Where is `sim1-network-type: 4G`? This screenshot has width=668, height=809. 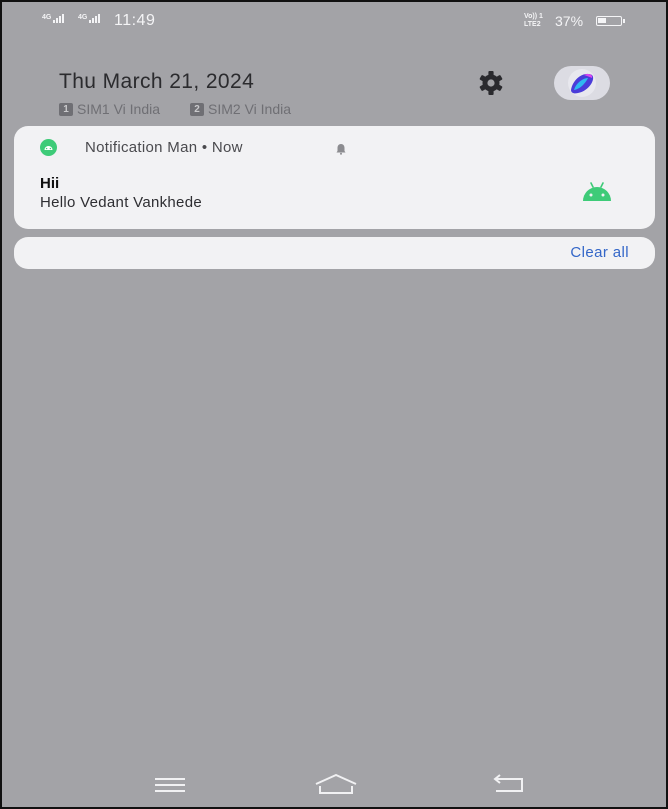 sim1-network-type: 4G is located at coordinates (47, 17).